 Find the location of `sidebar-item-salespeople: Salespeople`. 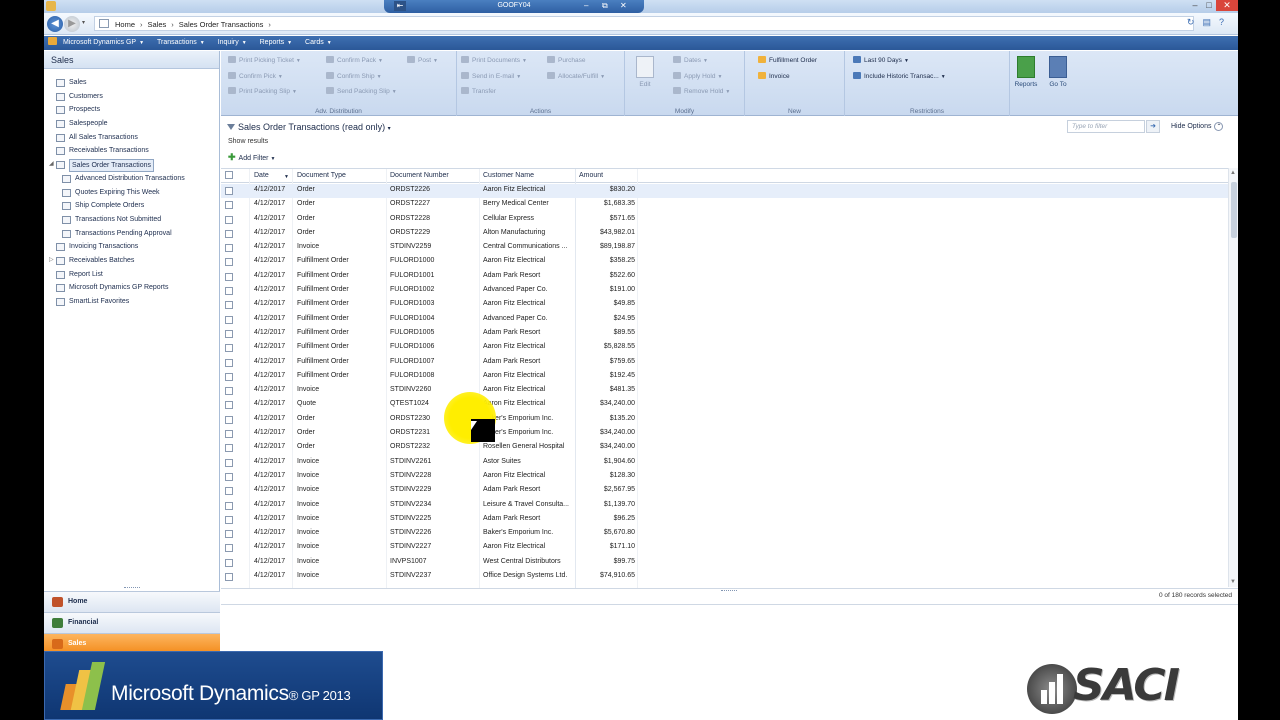

sidebar-item-salespeople: Salespeople is located at coordinates (132, 124).